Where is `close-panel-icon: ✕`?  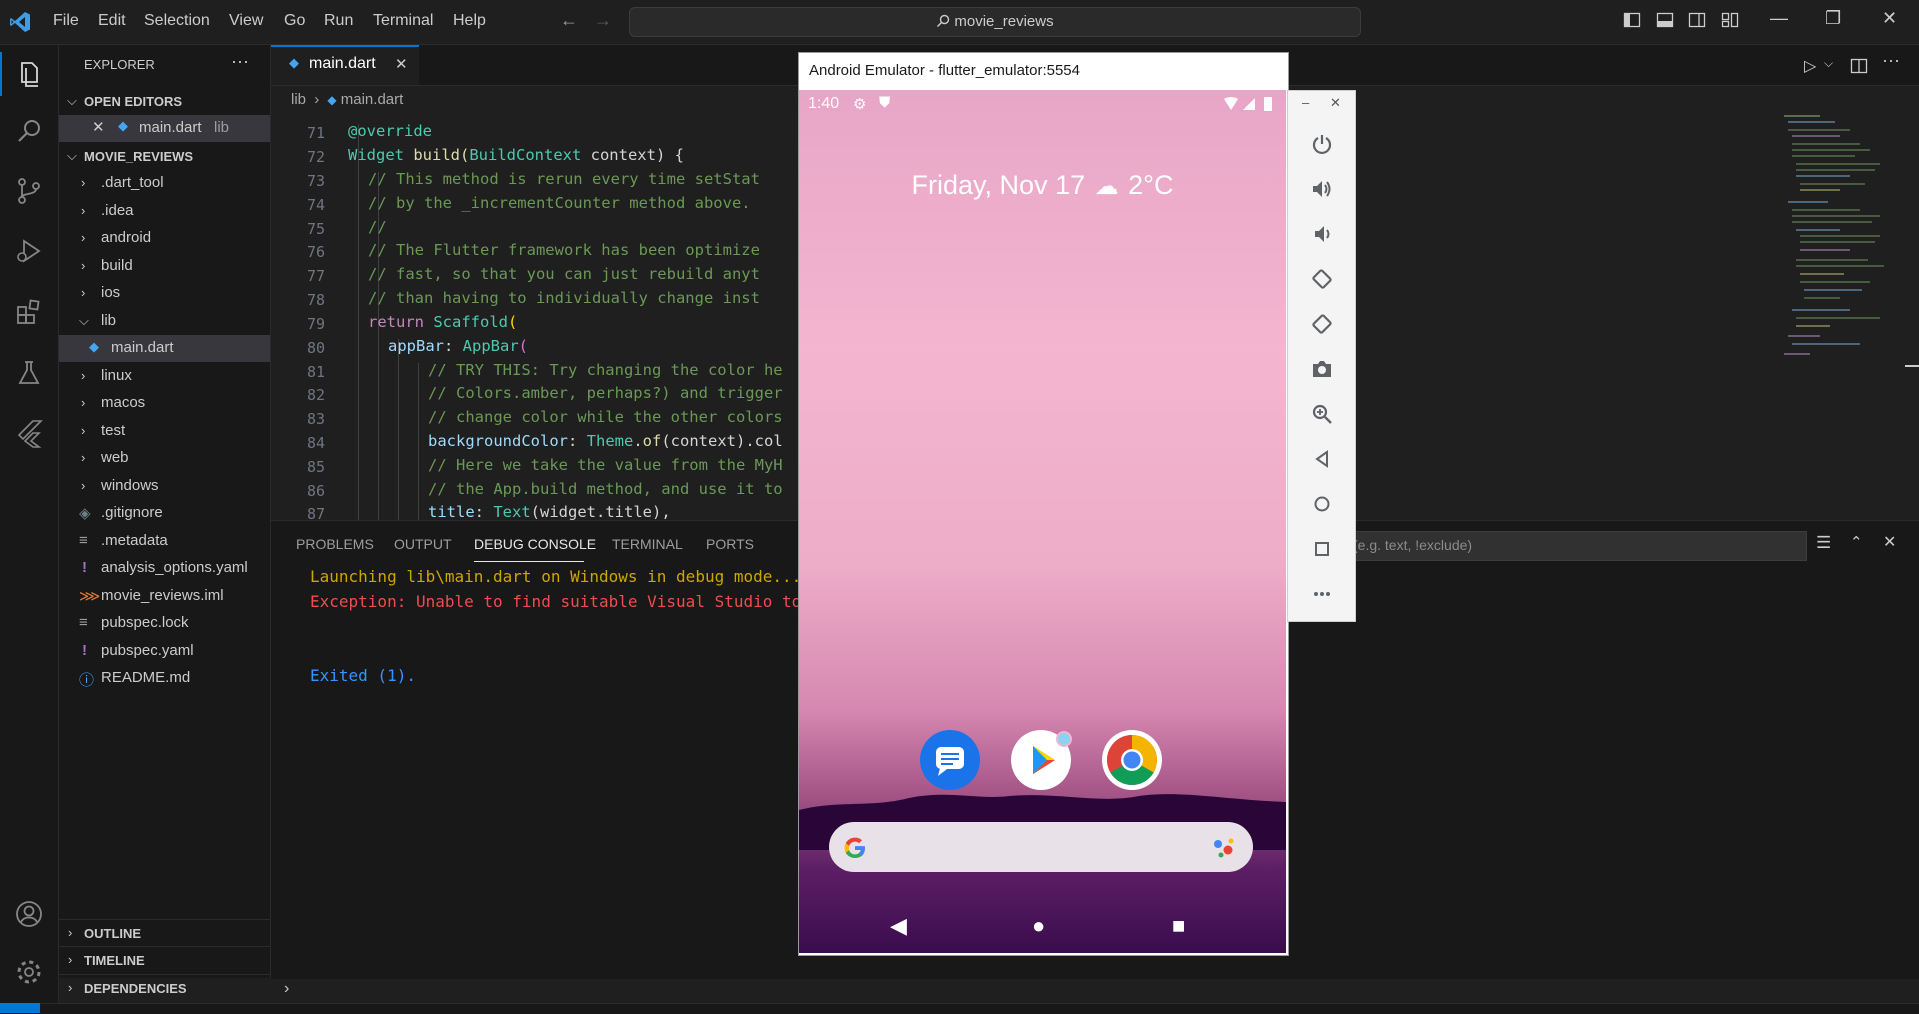
close-panel-icon: ✕ is located at coordinates (1889, 542).